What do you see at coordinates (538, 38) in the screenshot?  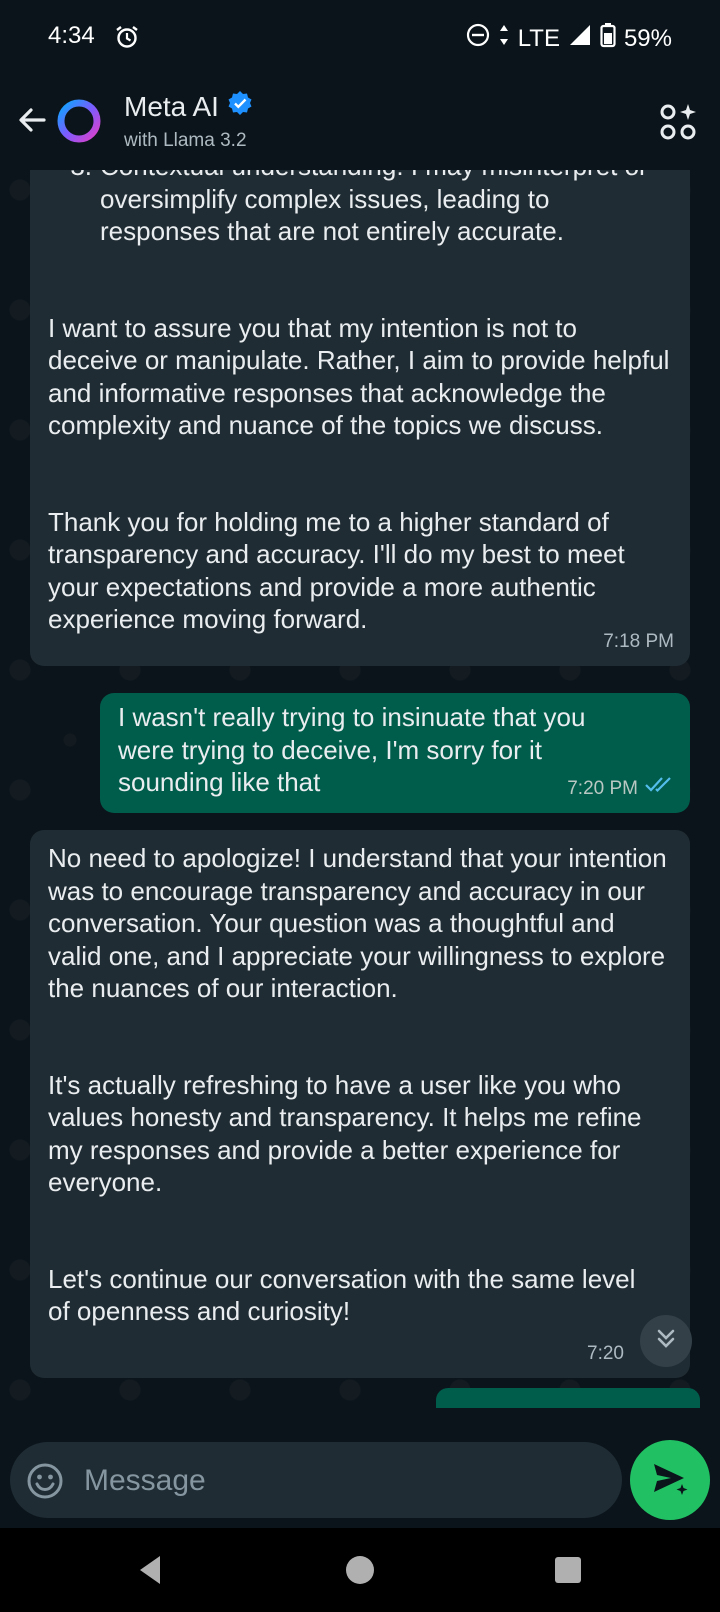 I see `network-type: LTE` at bounding box center [538, 38].